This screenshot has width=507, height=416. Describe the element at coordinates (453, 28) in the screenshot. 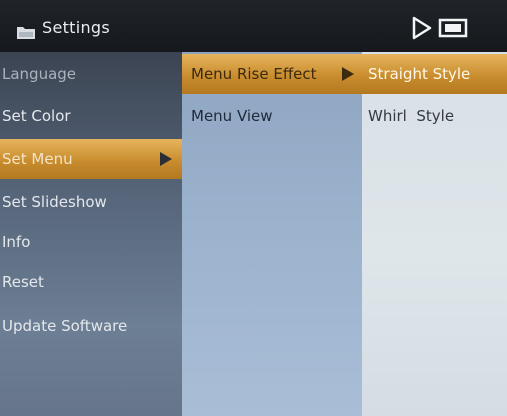

I see `battery-icon` at that location.